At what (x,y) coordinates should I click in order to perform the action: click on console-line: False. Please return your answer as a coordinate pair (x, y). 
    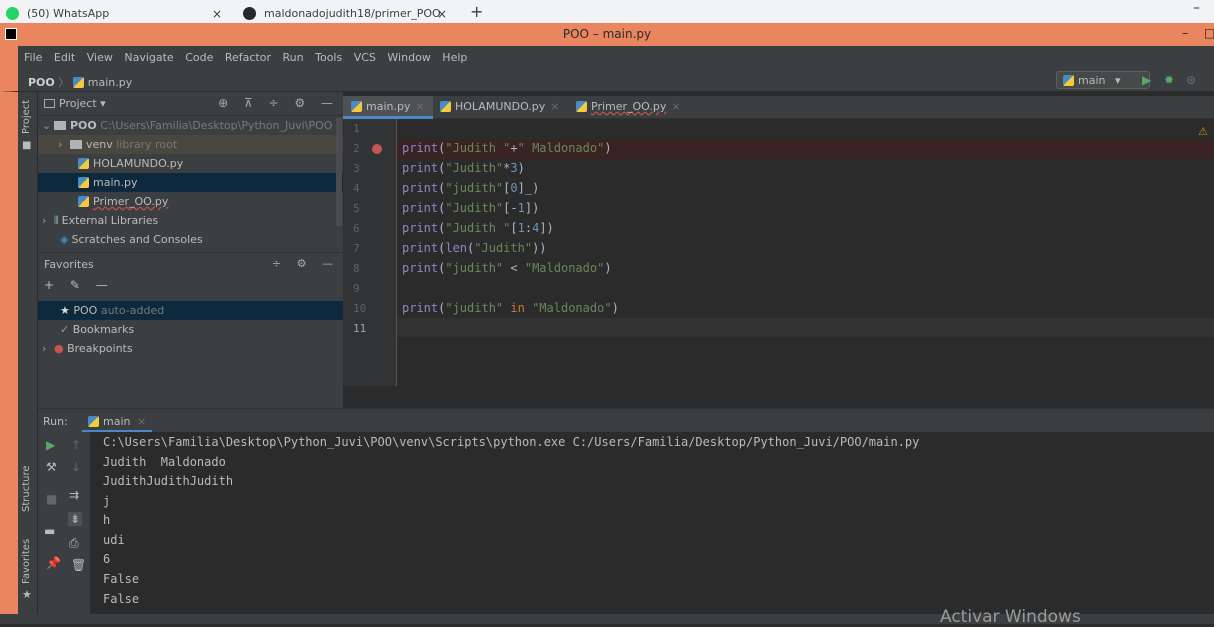
    Looking at the image, I should click on (121, 599).